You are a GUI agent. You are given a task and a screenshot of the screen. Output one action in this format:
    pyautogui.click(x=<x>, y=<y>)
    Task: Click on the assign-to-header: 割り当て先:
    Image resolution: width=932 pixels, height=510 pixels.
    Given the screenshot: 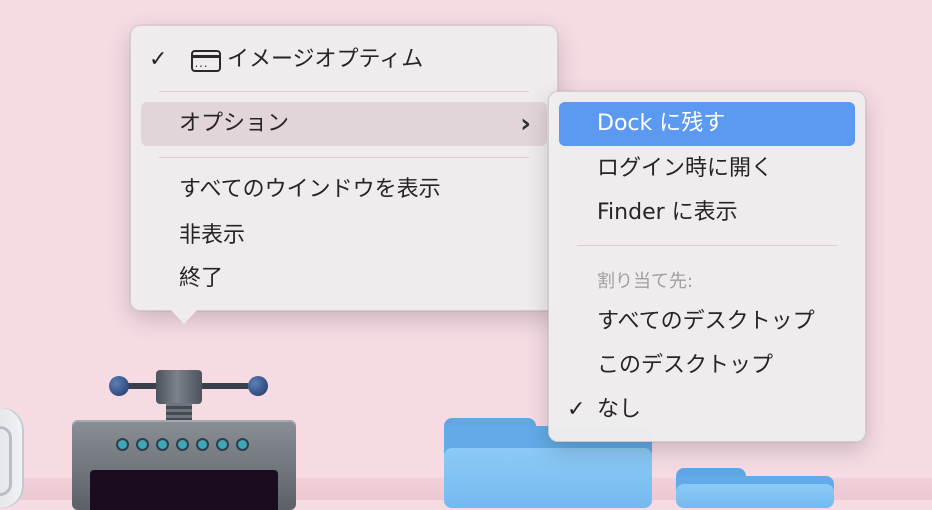 What is the action you would take?
    pyautogui.click(x=645, y=281)
    